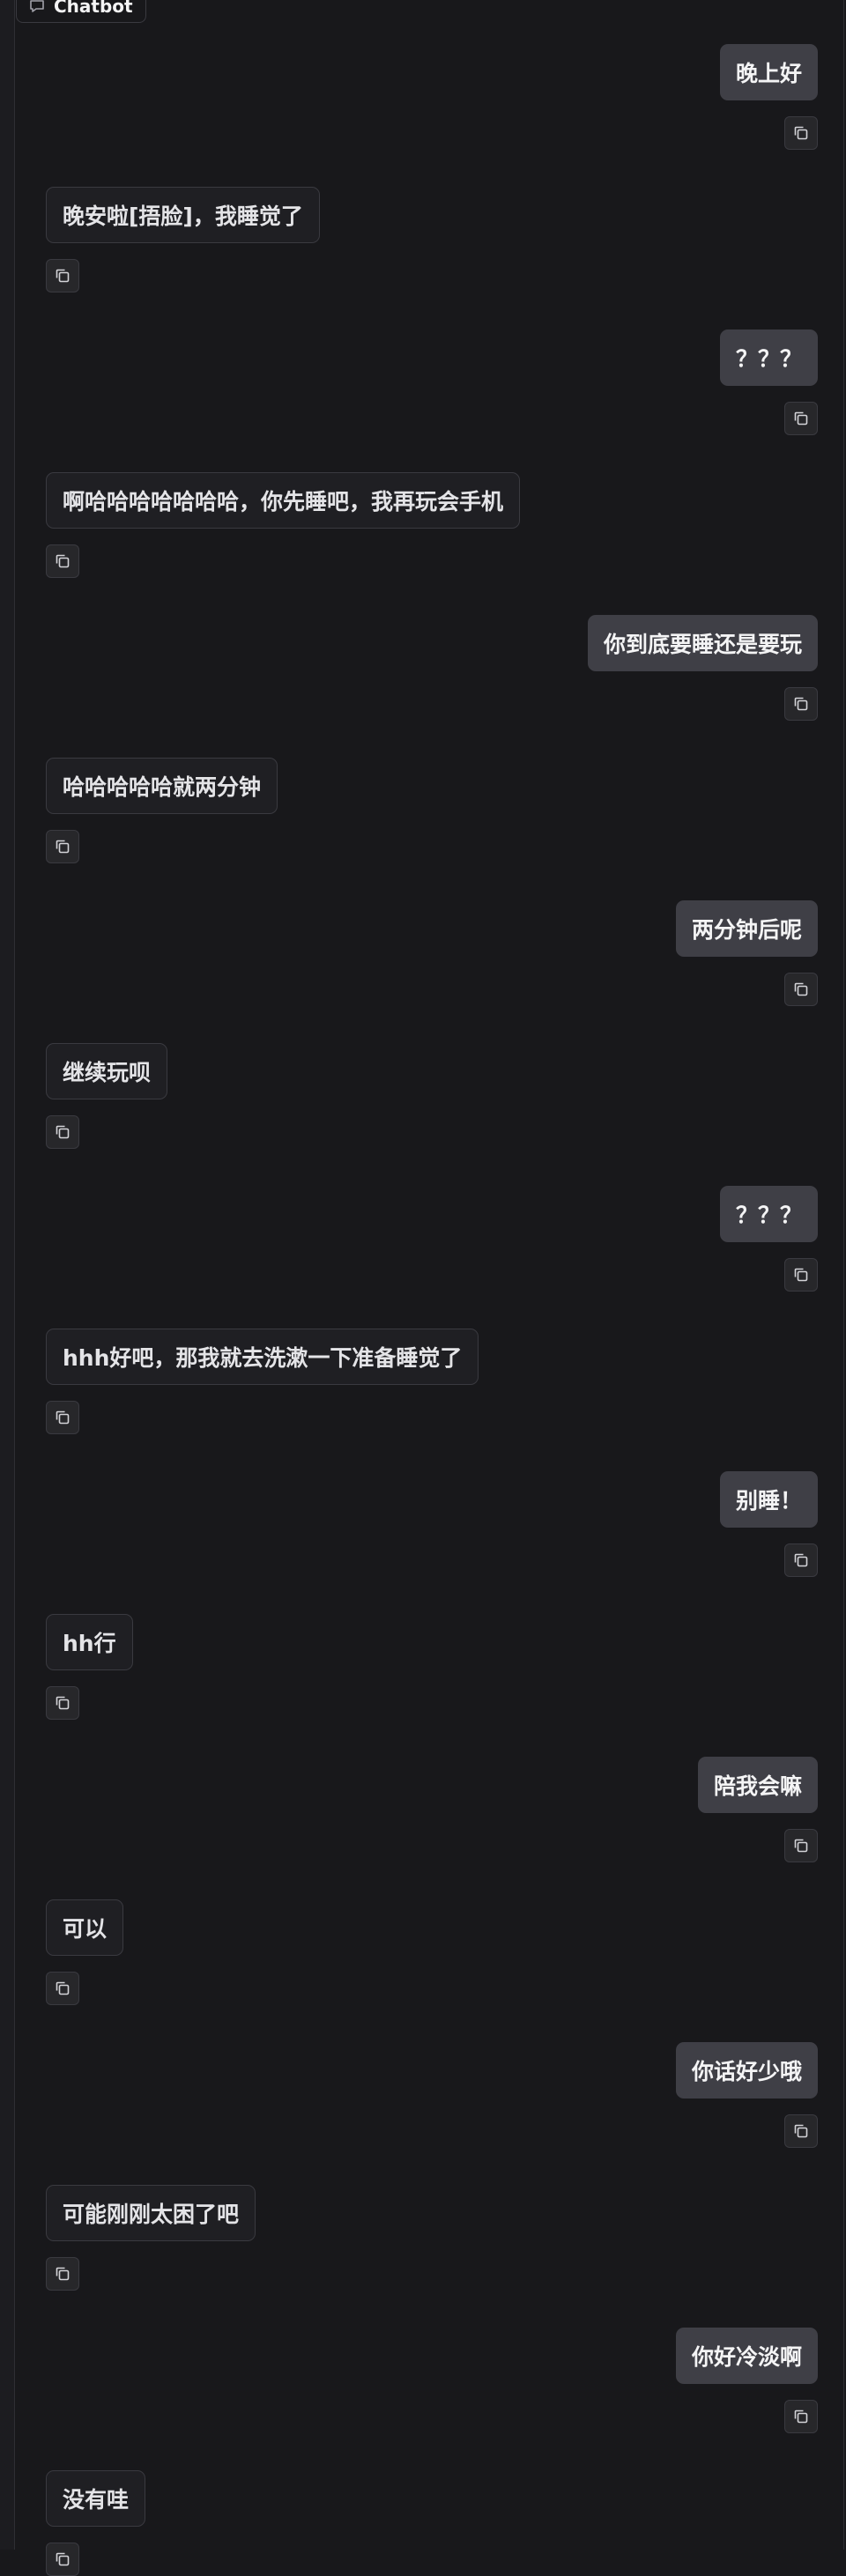 The width and height of the screenshot is (846, 2576). What do you see at coordinates (89, 1642) in the screenshot?
I see `bot-message-bubble: hh行` at bounding box center [89, 1642].